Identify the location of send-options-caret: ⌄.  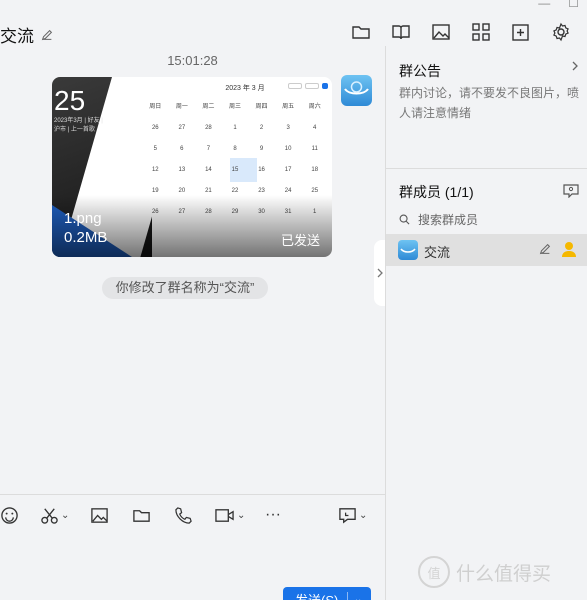
(355, 597).